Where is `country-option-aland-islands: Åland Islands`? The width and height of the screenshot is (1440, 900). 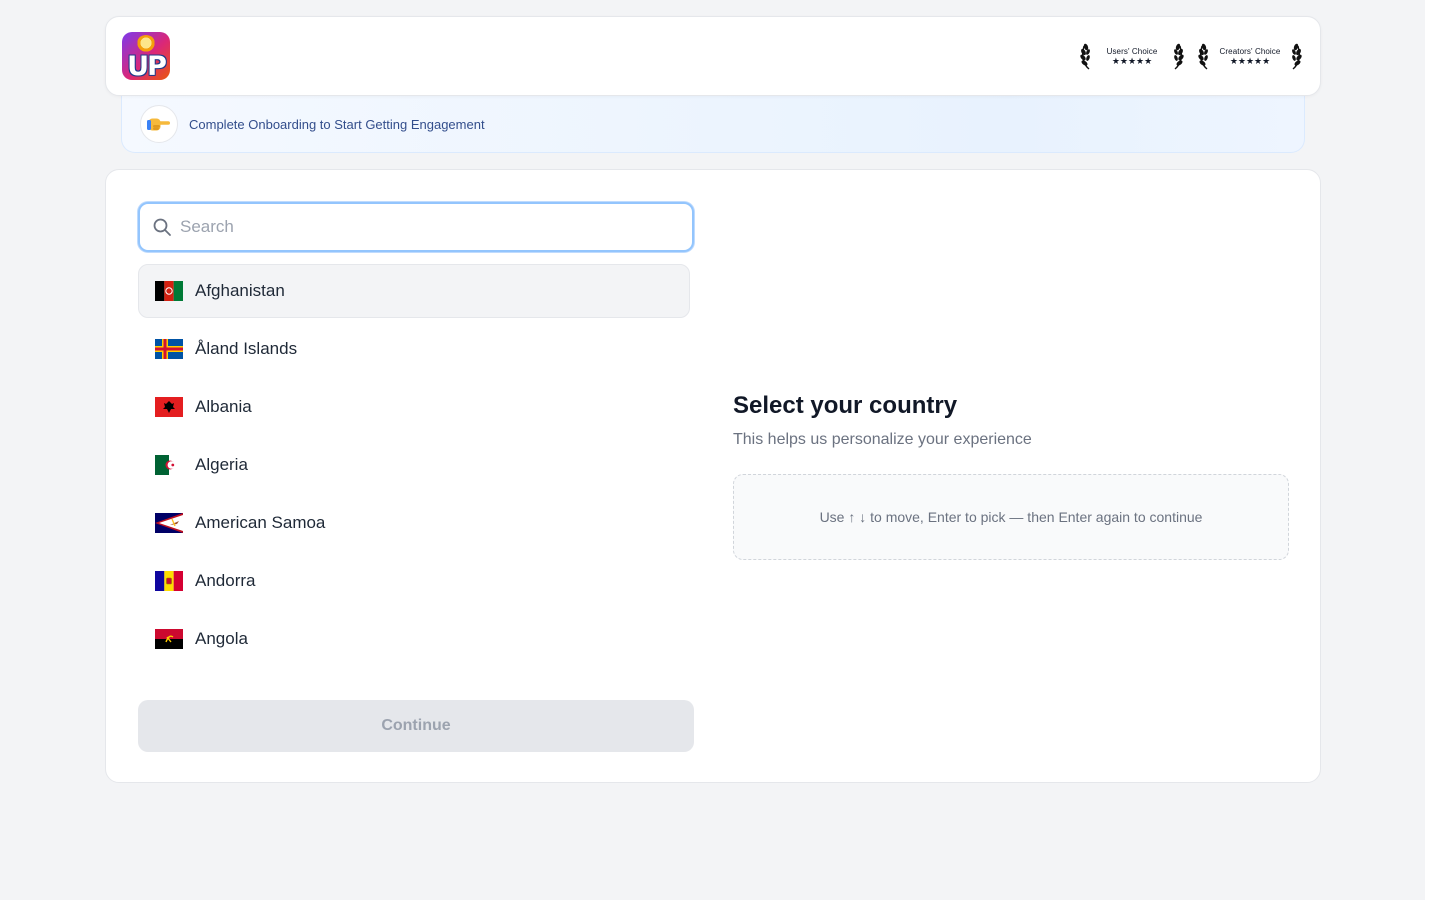 country-option-aland-islands: Åland Islands is located at coordinates (414, 349).